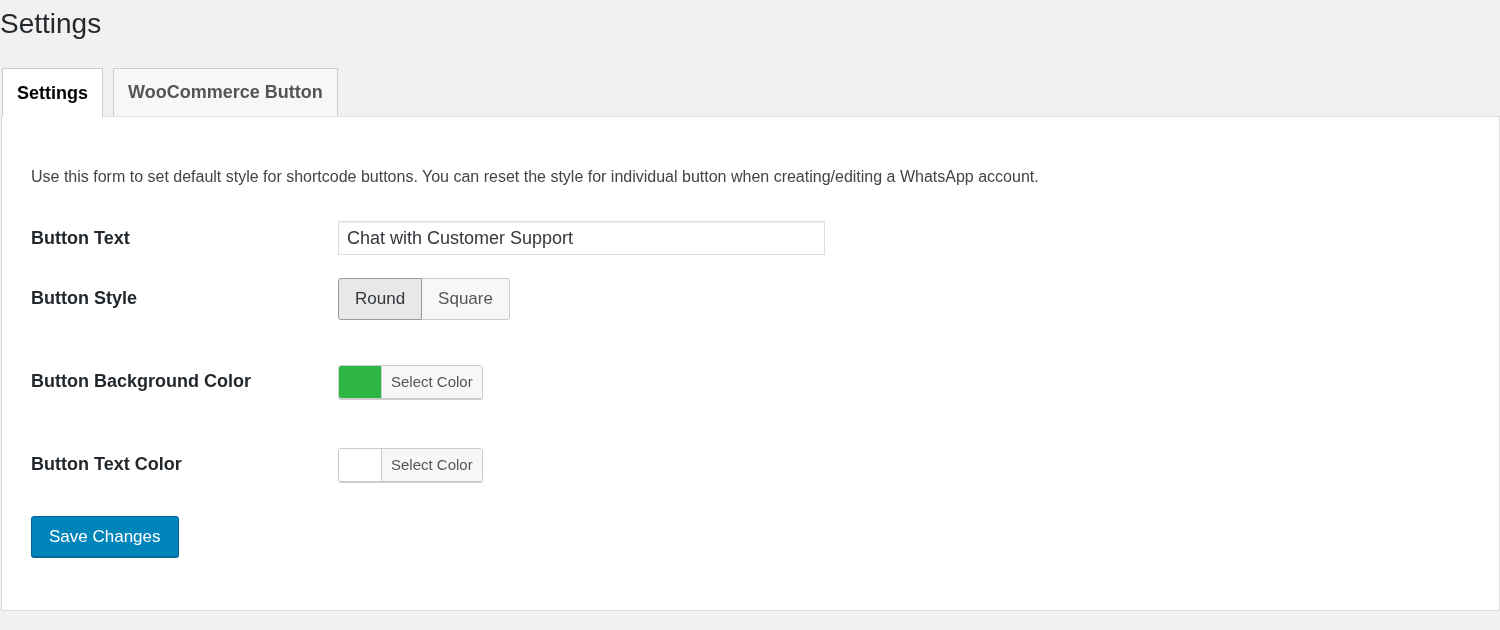 This screenshot has width=1500, height=630. I want to click on field-label: Button Style, so click(84, 298).